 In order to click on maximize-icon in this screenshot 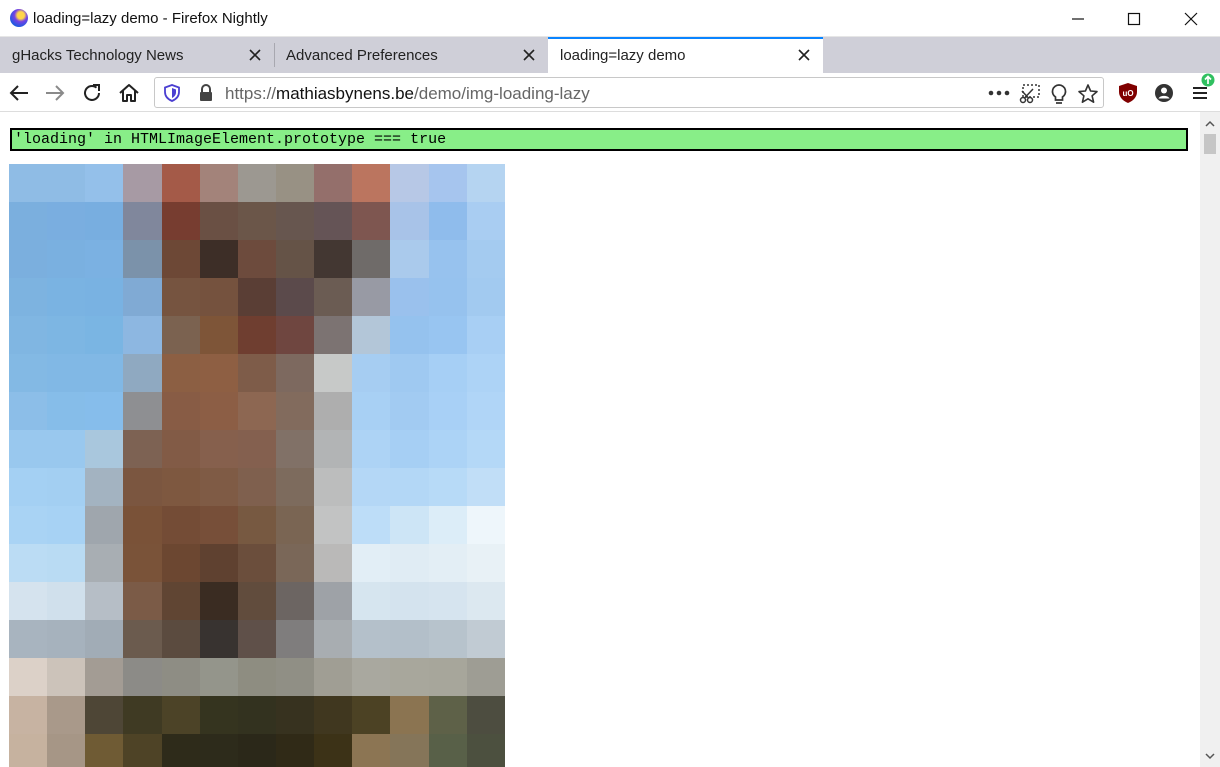, I will do `click(1133, 18)`.